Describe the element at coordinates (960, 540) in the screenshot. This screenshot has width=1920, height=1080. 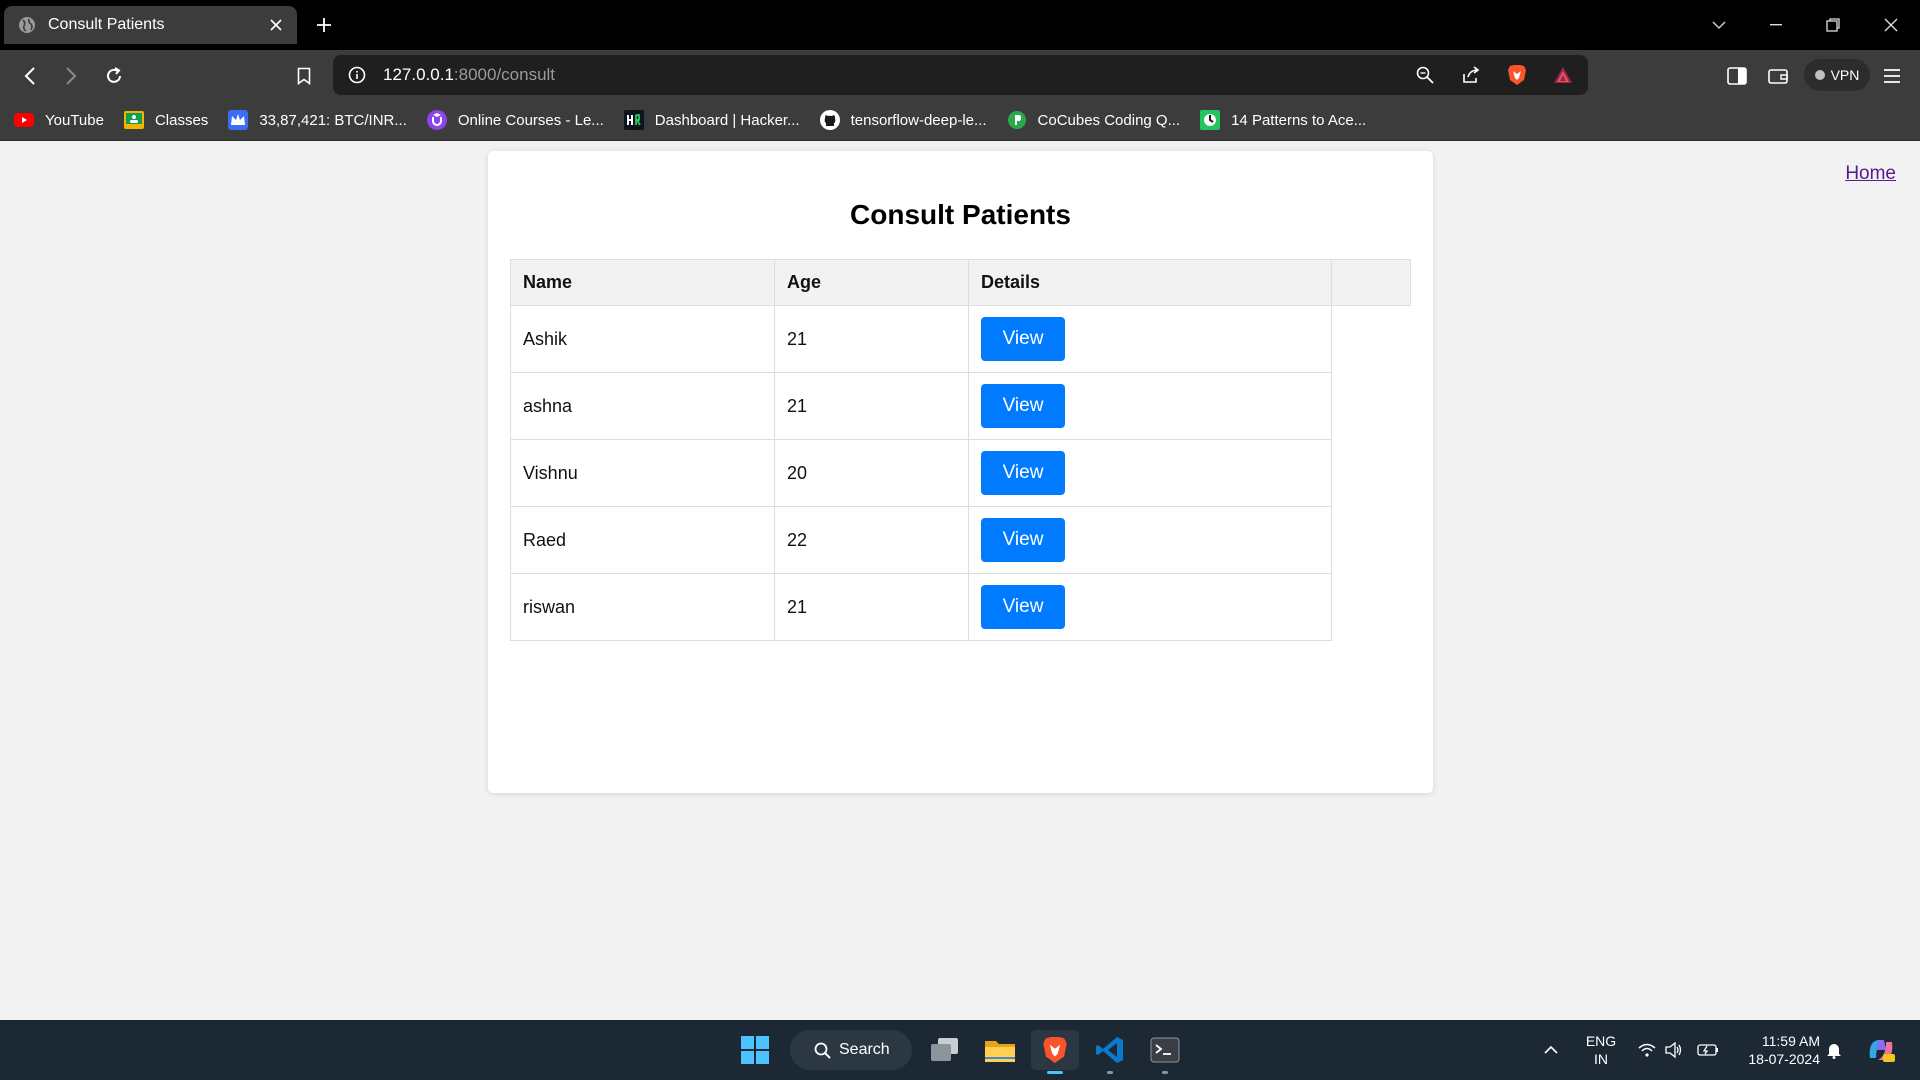
I see `table-row: Raed 22 View` at that location.